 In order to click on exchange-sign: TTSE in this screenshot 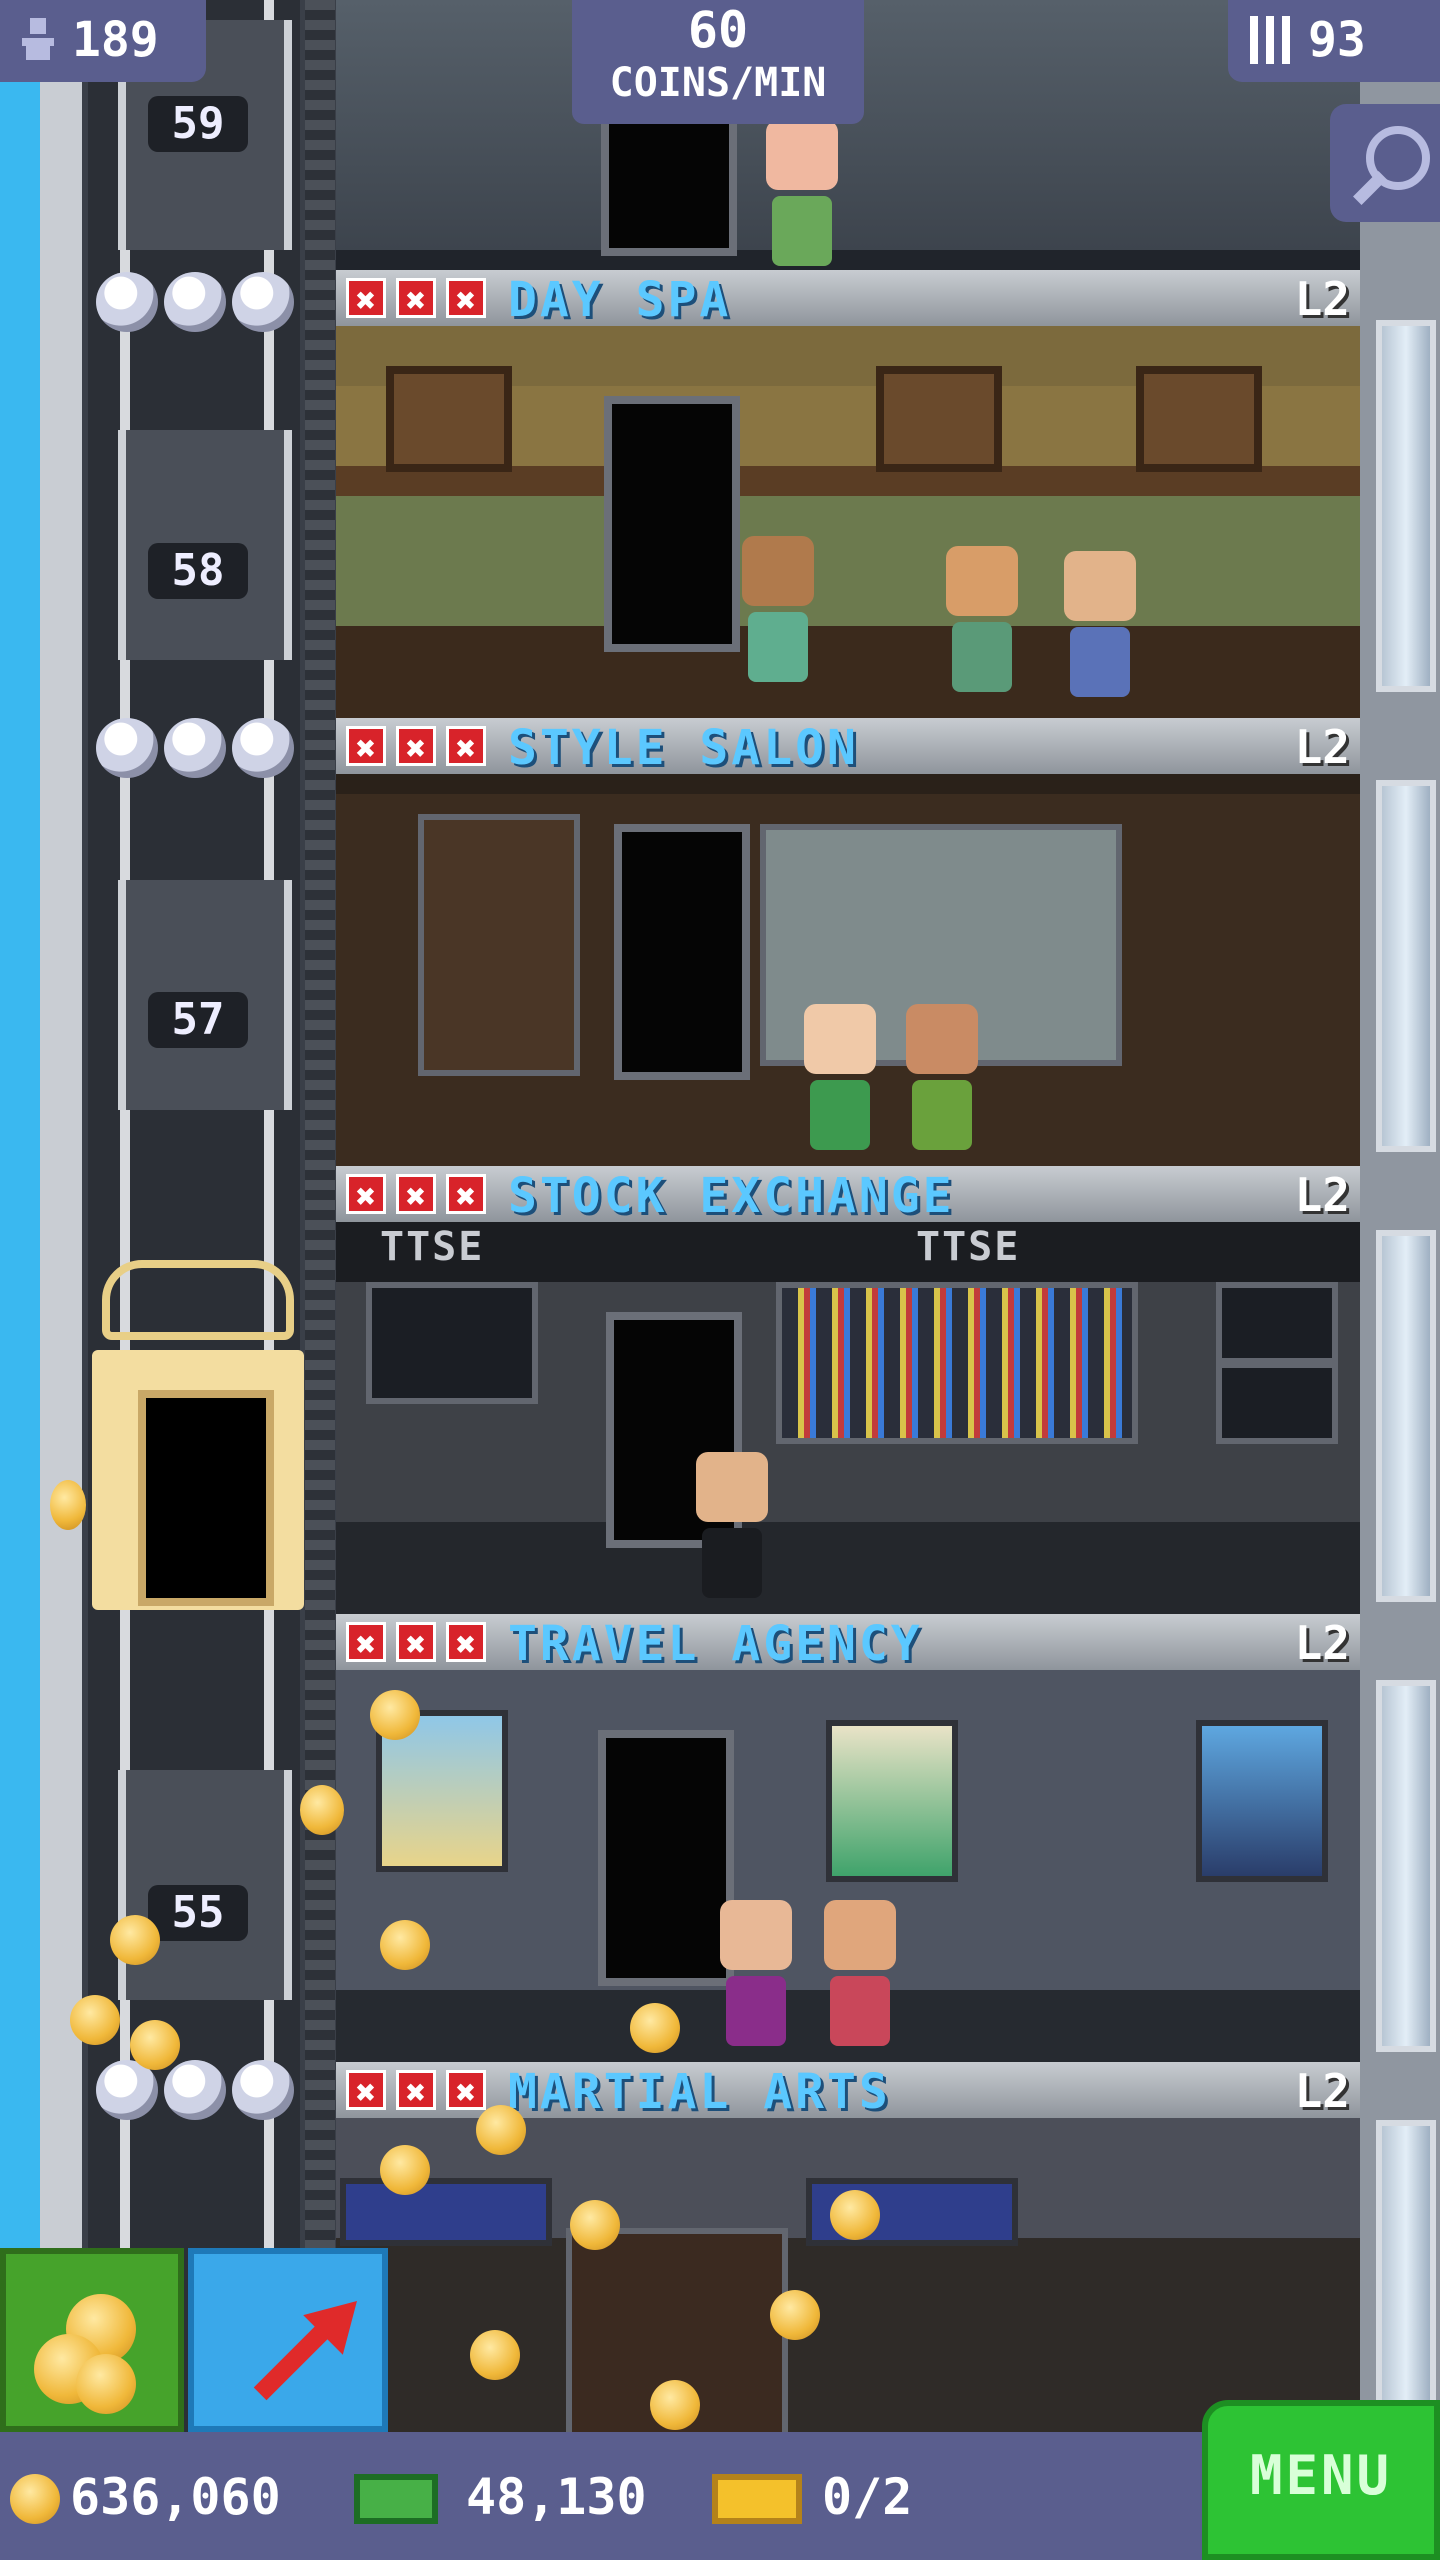, I will do `click(968, 1247)`.